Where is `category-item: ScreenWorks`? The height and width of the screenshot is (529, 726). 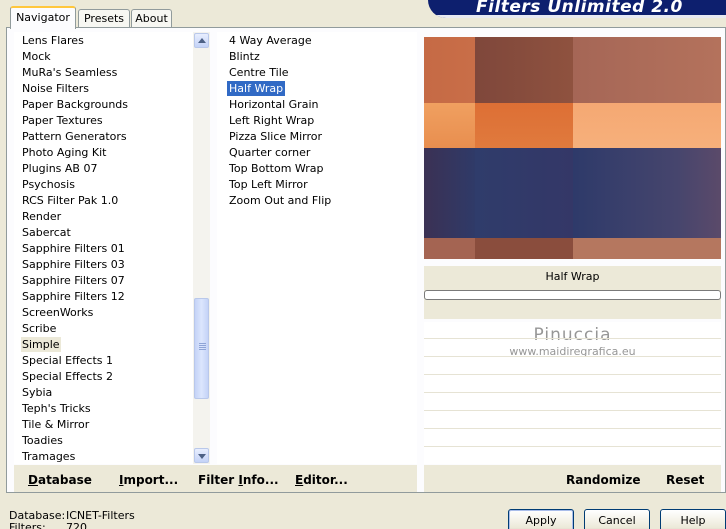
category-item: ScreenWorks is located at coordinates (57, 312).